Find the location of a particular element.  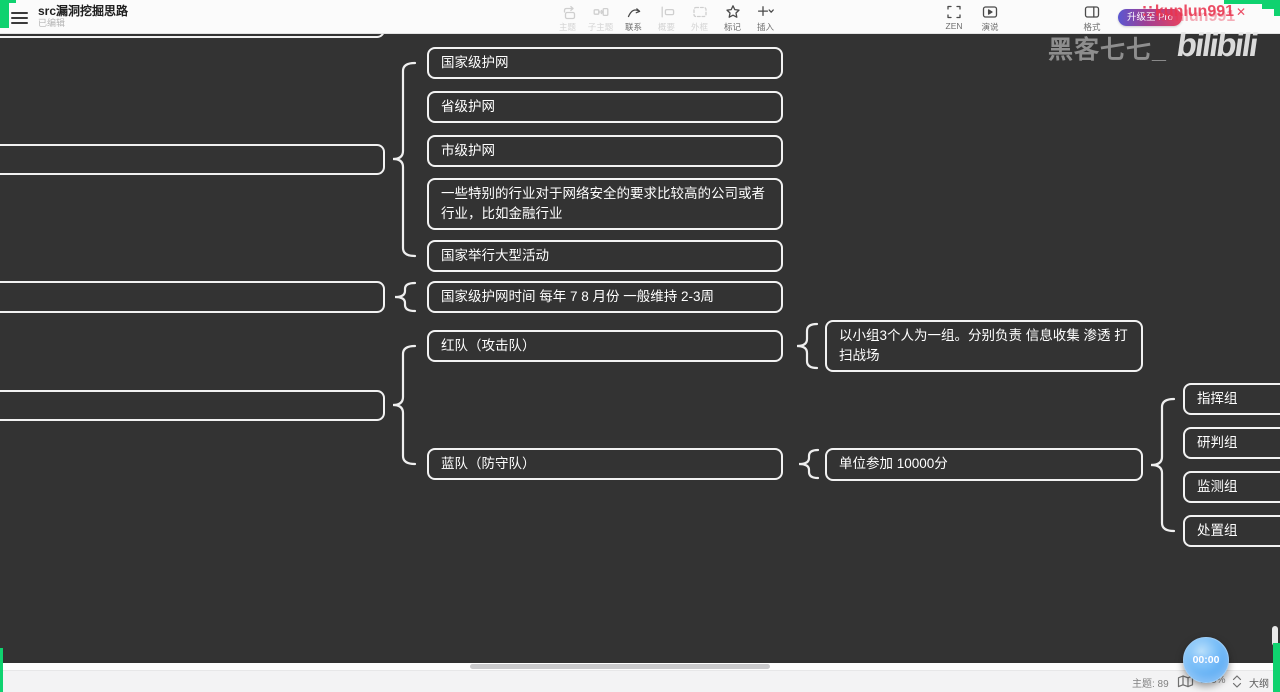

tool-presentation: 演说 is located at coordinates (990, 17).